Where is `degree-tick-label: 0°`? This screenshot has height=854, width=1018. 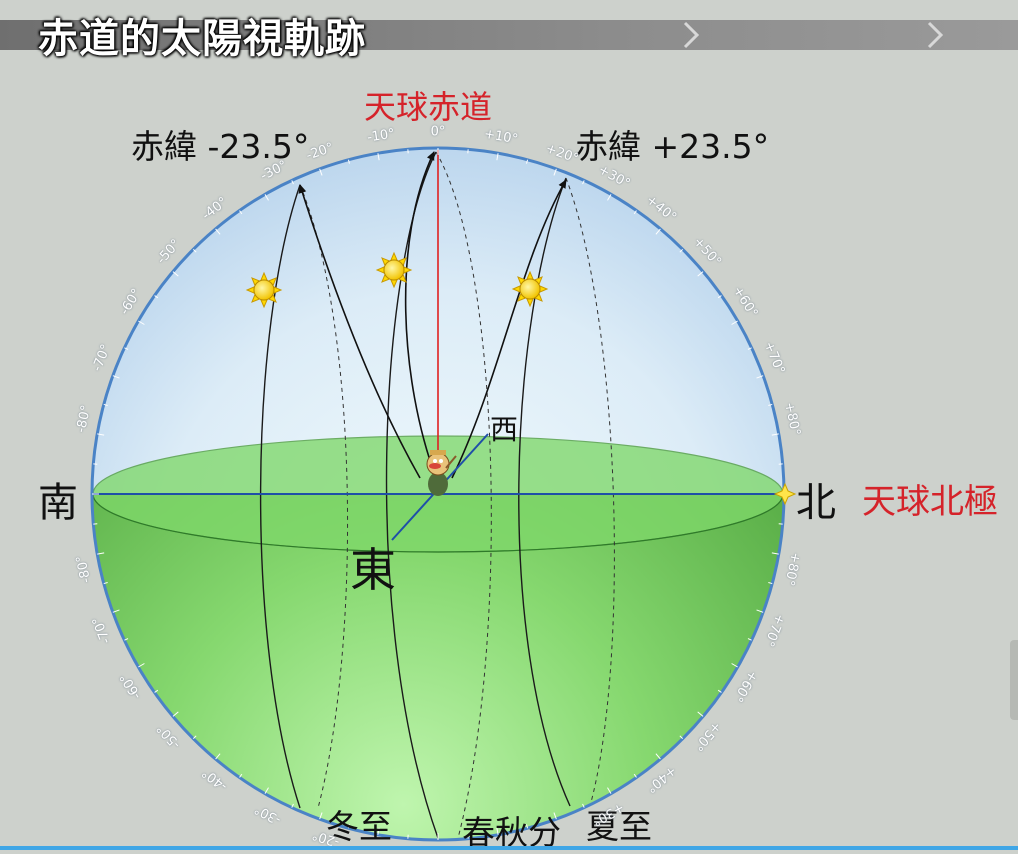
degree-tick-label: 0° is located at coordinates (438, 132).